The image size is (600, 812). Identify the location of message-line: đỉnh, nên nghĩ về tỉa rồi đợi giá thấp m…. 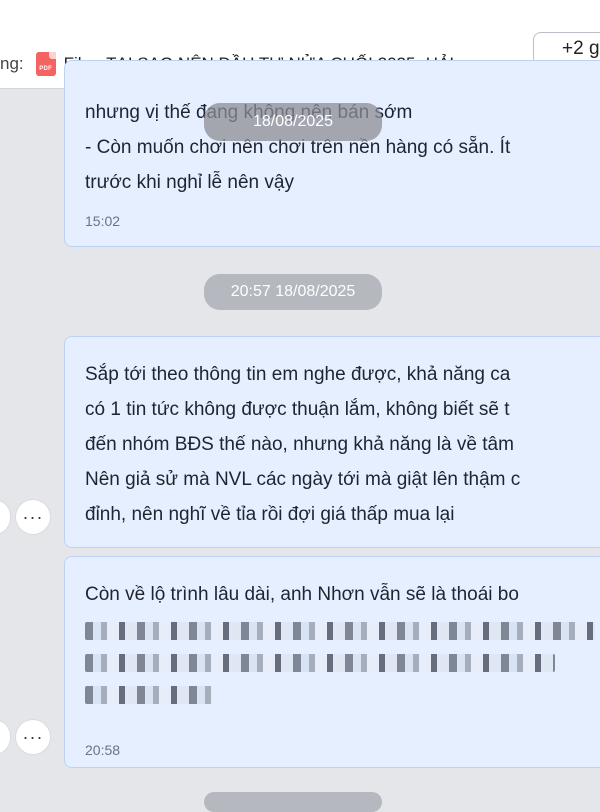
(270, 514).